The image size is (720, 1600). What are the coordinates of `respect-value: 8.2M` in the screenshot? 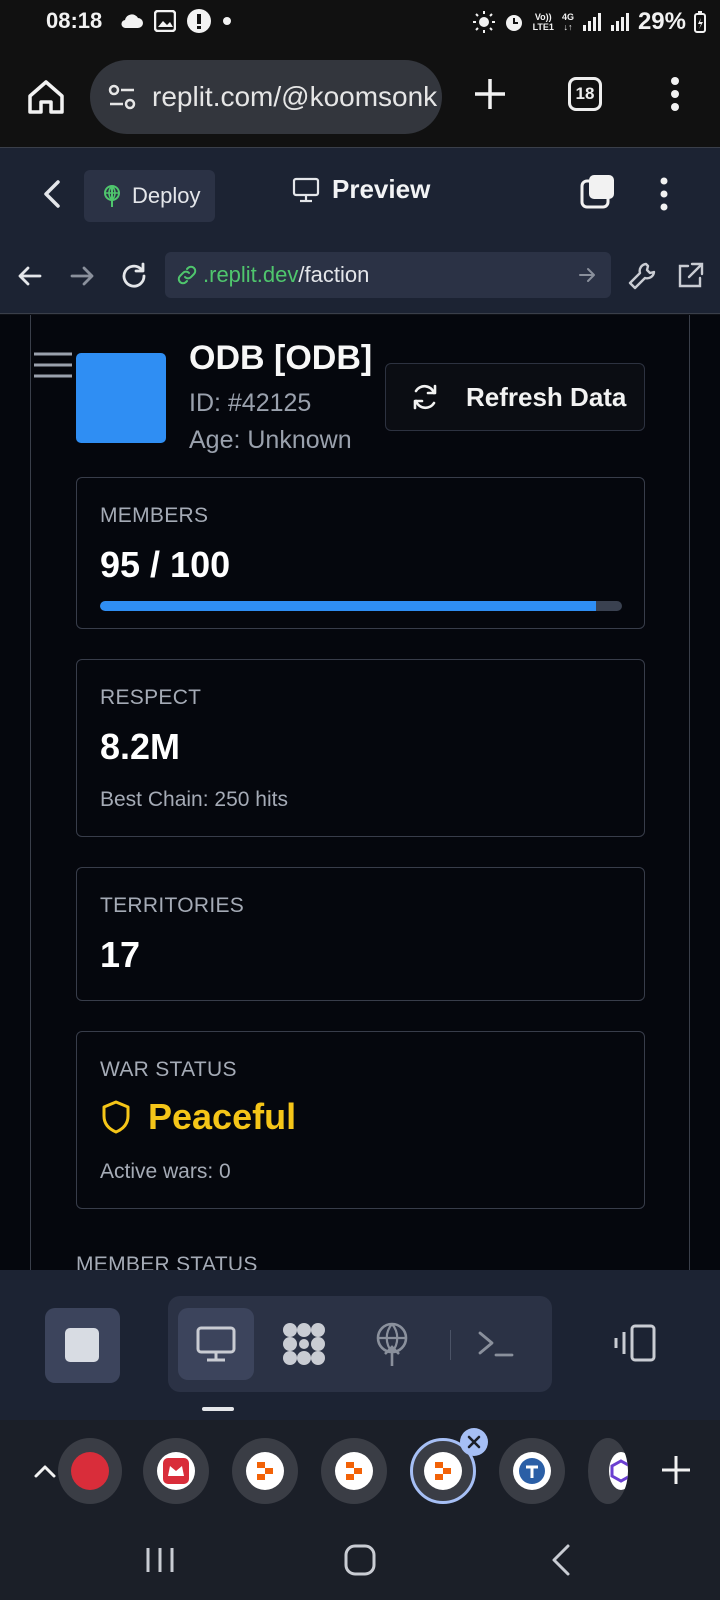 It's located at (140, 746).